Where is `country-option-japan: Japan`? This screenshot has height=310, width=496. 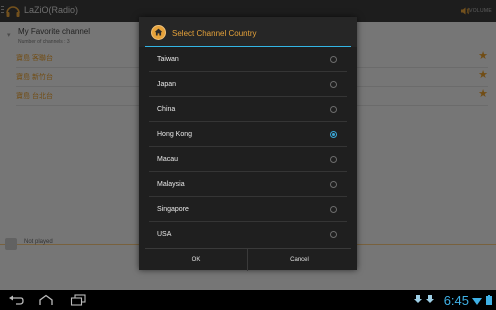
country-option-japan: Japan is located at coordinates (248, 84).